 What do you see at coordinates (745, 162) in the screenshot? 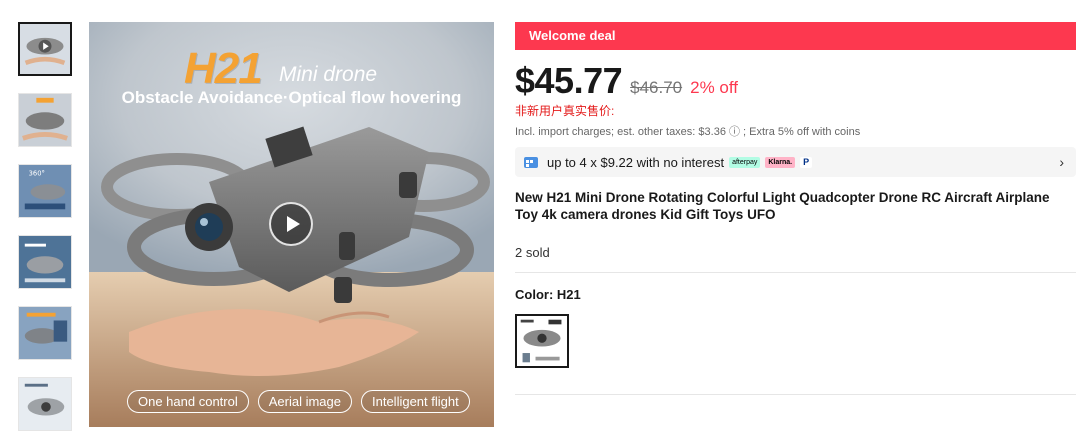
I see `afterpay-logo: afterpay` at bounding box center [745, 162].